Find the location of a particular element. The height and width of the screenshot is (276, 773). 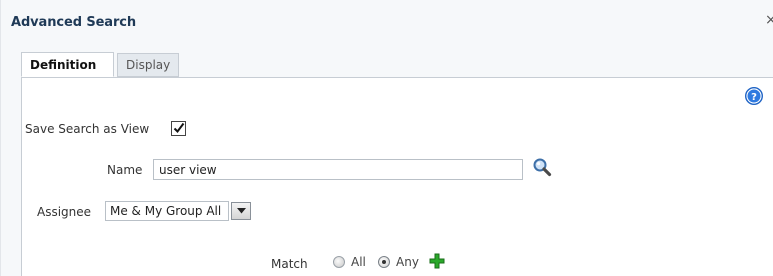

match-all-label: All is located at coordinates (358, 262).